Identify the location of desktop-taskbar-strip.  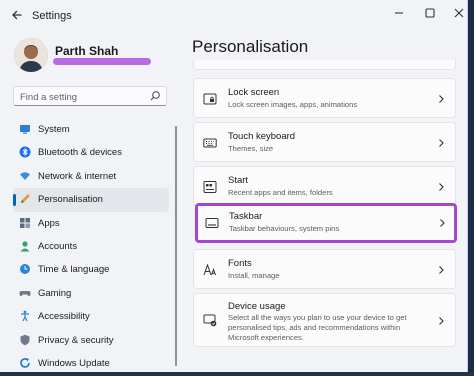
(237, 374).